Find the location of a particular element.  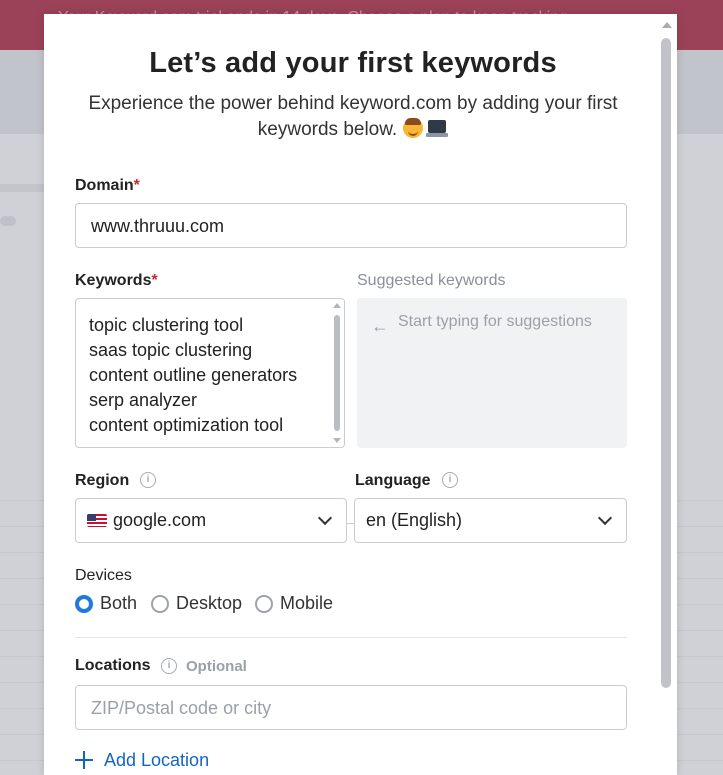

add-location-label: Add Location is located at coordinates (157, 760).